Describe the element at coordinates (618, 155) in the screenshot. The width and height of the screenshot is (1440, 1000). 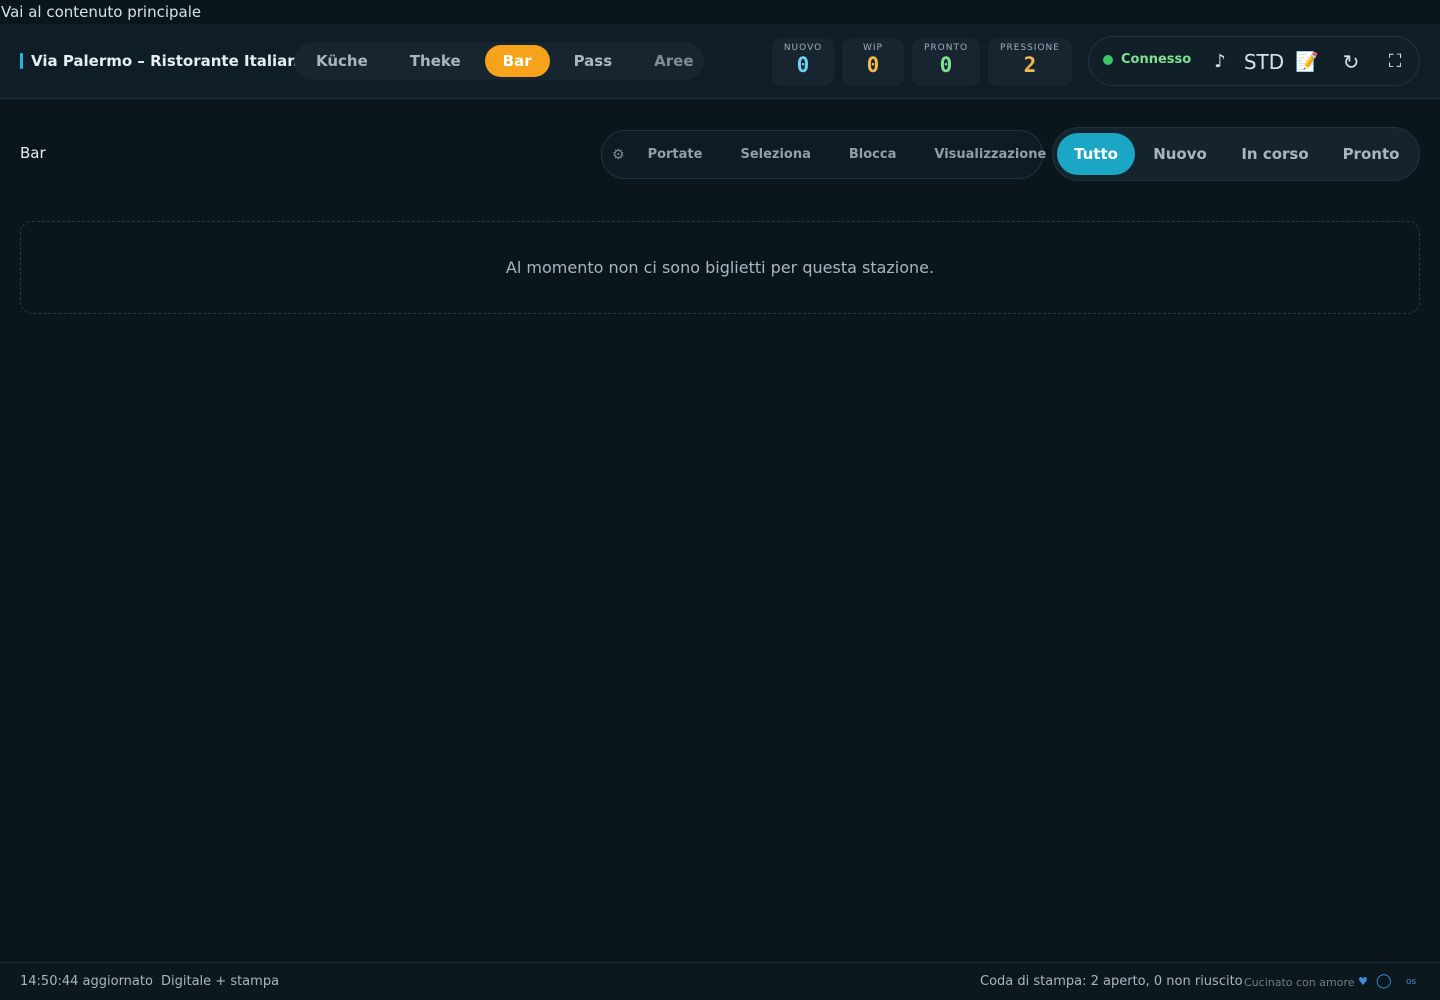
I see `gear-icon: ⚙` at that location.